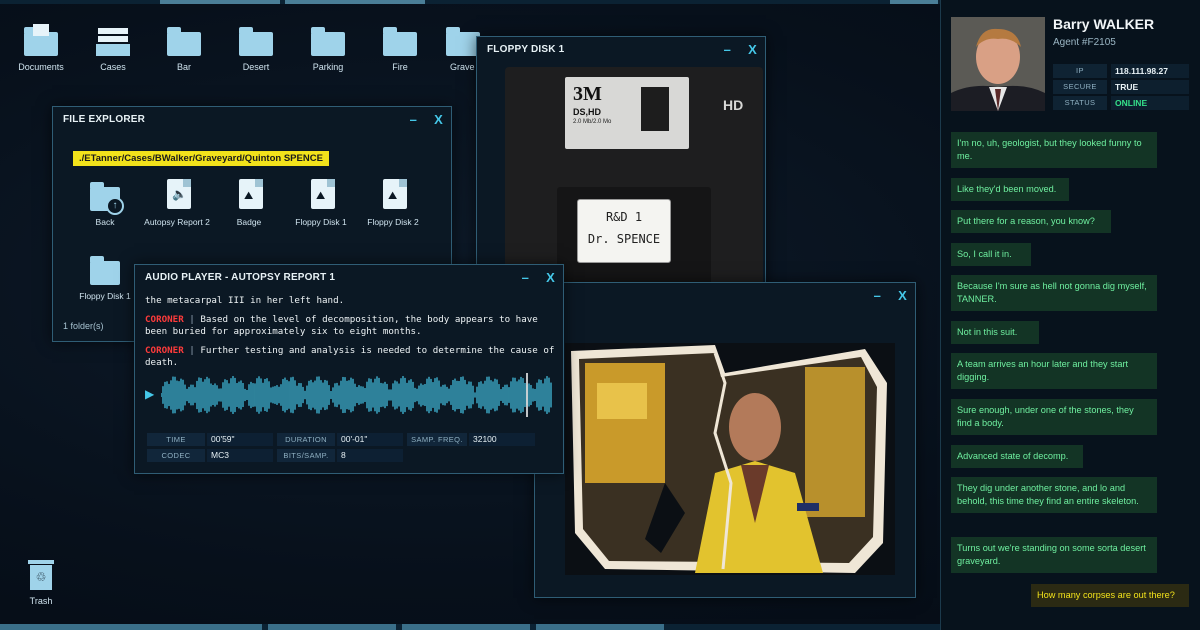 The image size is (1200, 630). I want to click on waveform-graph, so click(356, 395).